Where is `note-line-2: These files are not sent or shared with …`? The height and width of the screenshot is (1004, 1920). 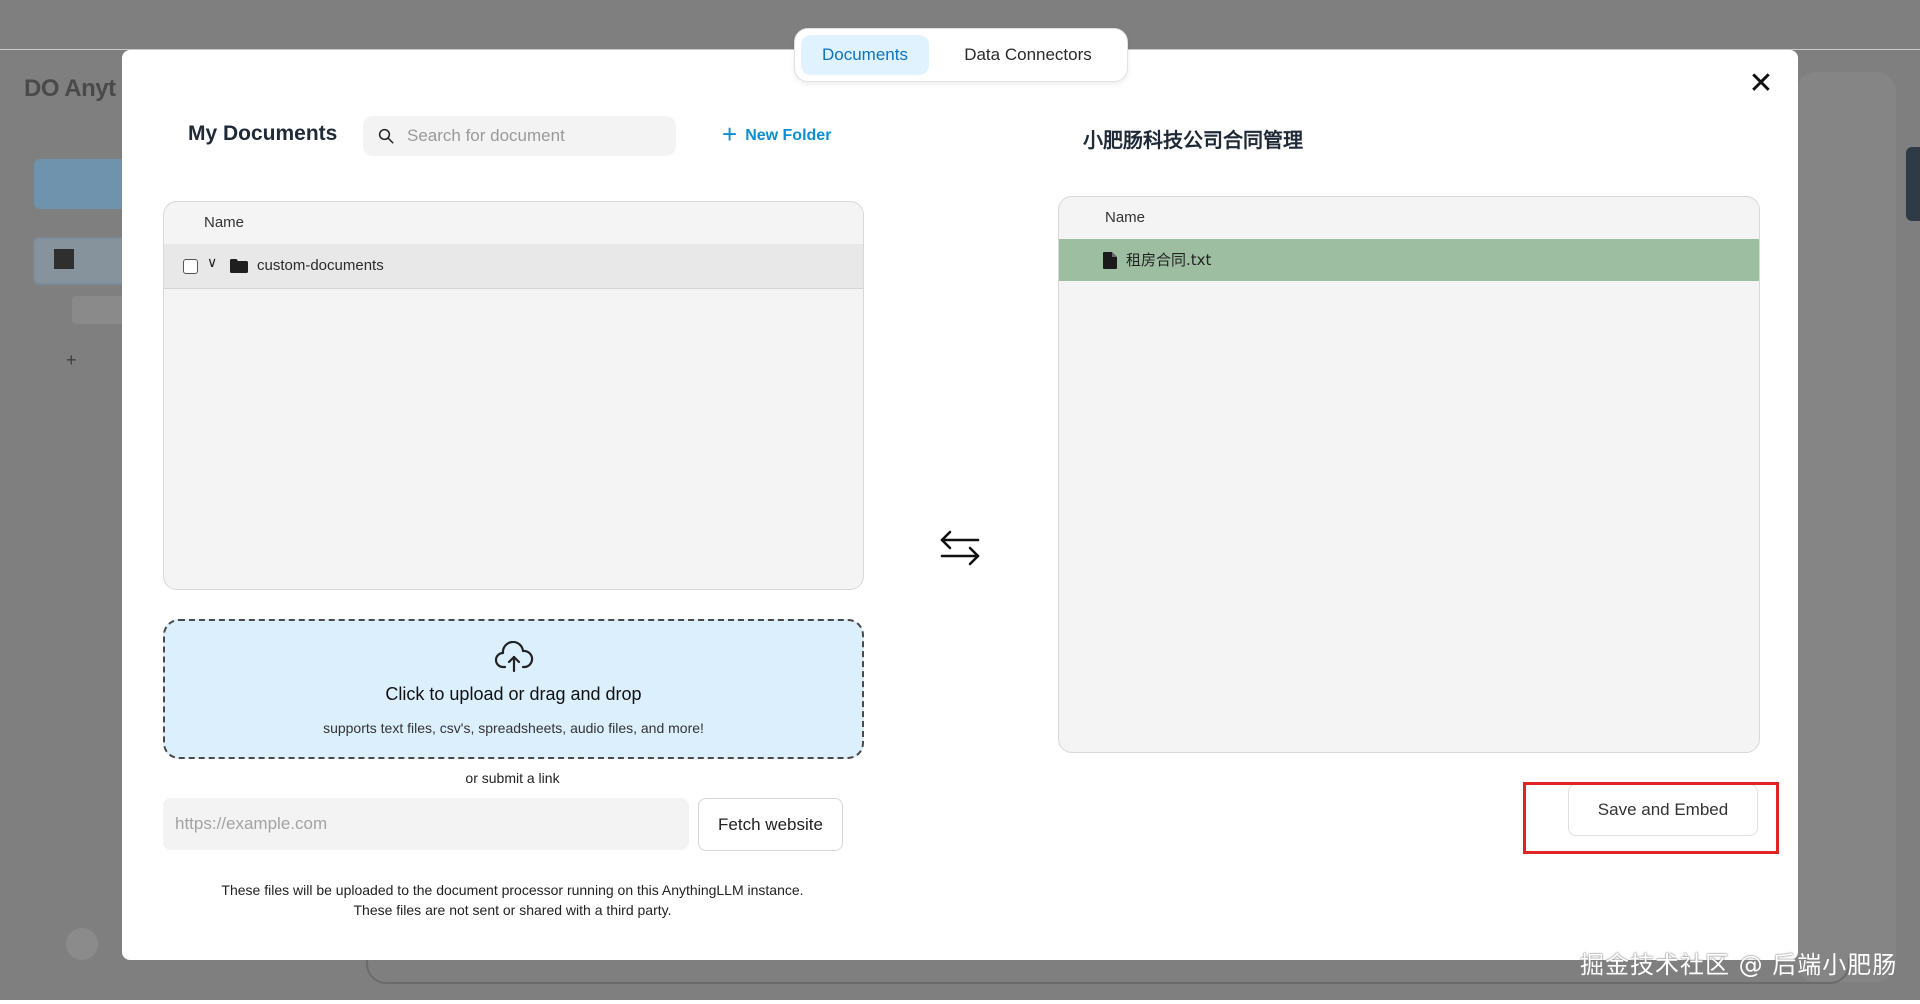
note-line-2: These files are not sent or shared with … is located at coordinates (512, 910).